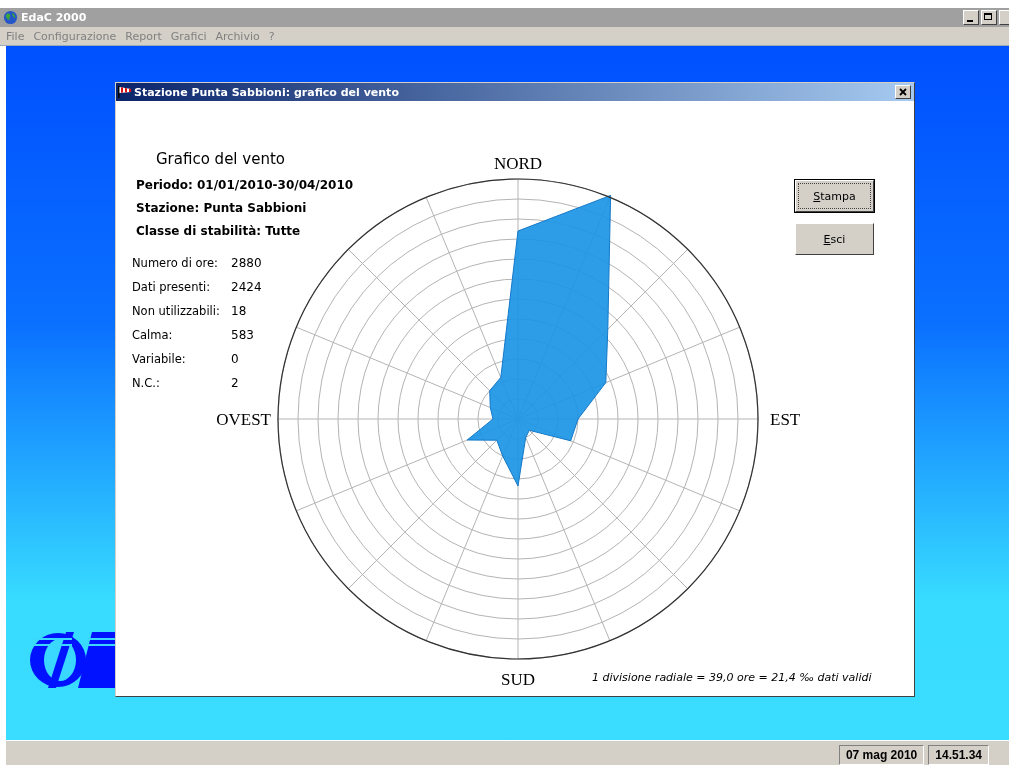 This screenshot has width=1009, height=765. Describe the element at coordinates (219, 231) in the screenshot. I see `chart-detail: Classe di stabilità: Tutte` at that location.